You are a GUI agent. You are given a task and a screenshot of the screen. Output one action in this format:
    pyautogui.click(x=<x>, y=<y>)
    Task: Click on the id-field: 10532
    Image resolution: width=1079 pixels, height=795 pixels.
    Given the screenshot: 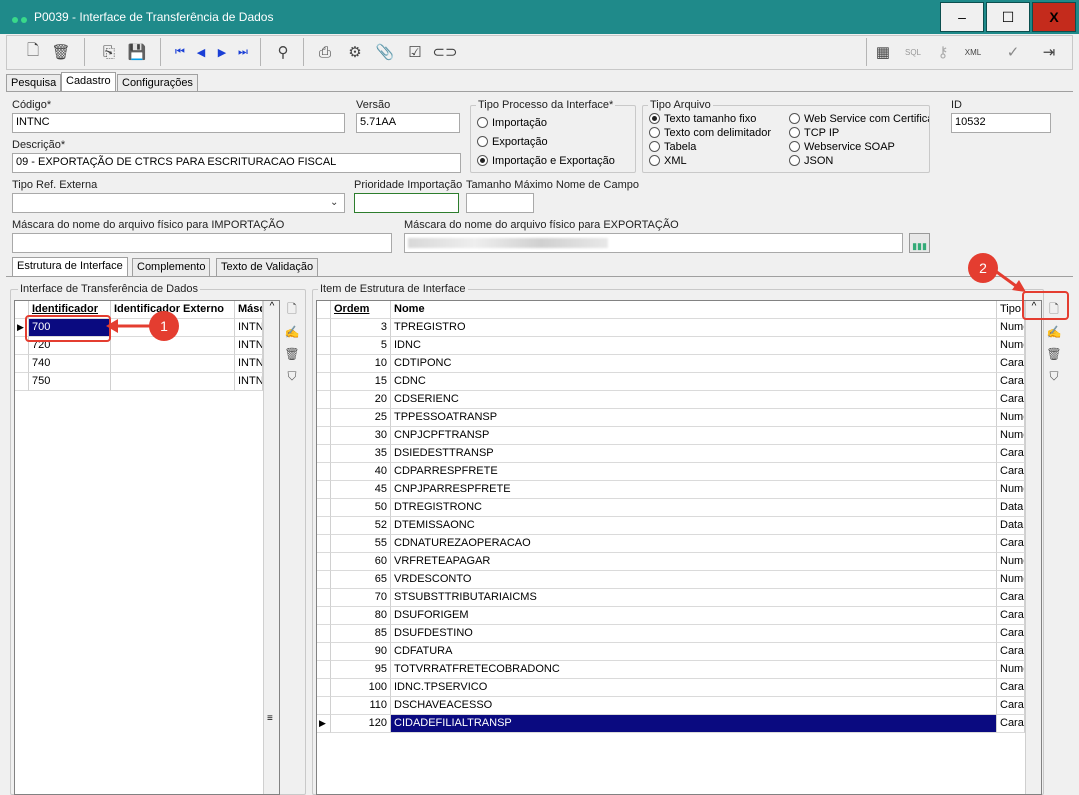 What is the action you would take?
    pyautogui.click(x=1001, y=123)
    